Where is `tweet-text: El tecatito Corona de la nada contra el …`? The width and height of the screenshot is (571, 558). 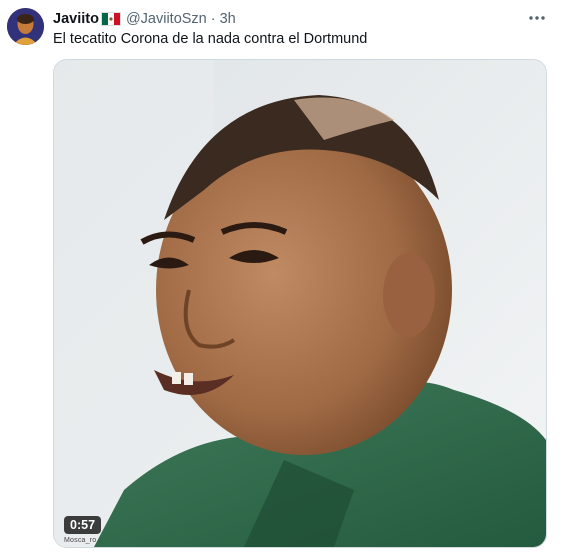 tweet-text: El tecatito Corona de la nada contra el … is located at coordinates (210, 39).